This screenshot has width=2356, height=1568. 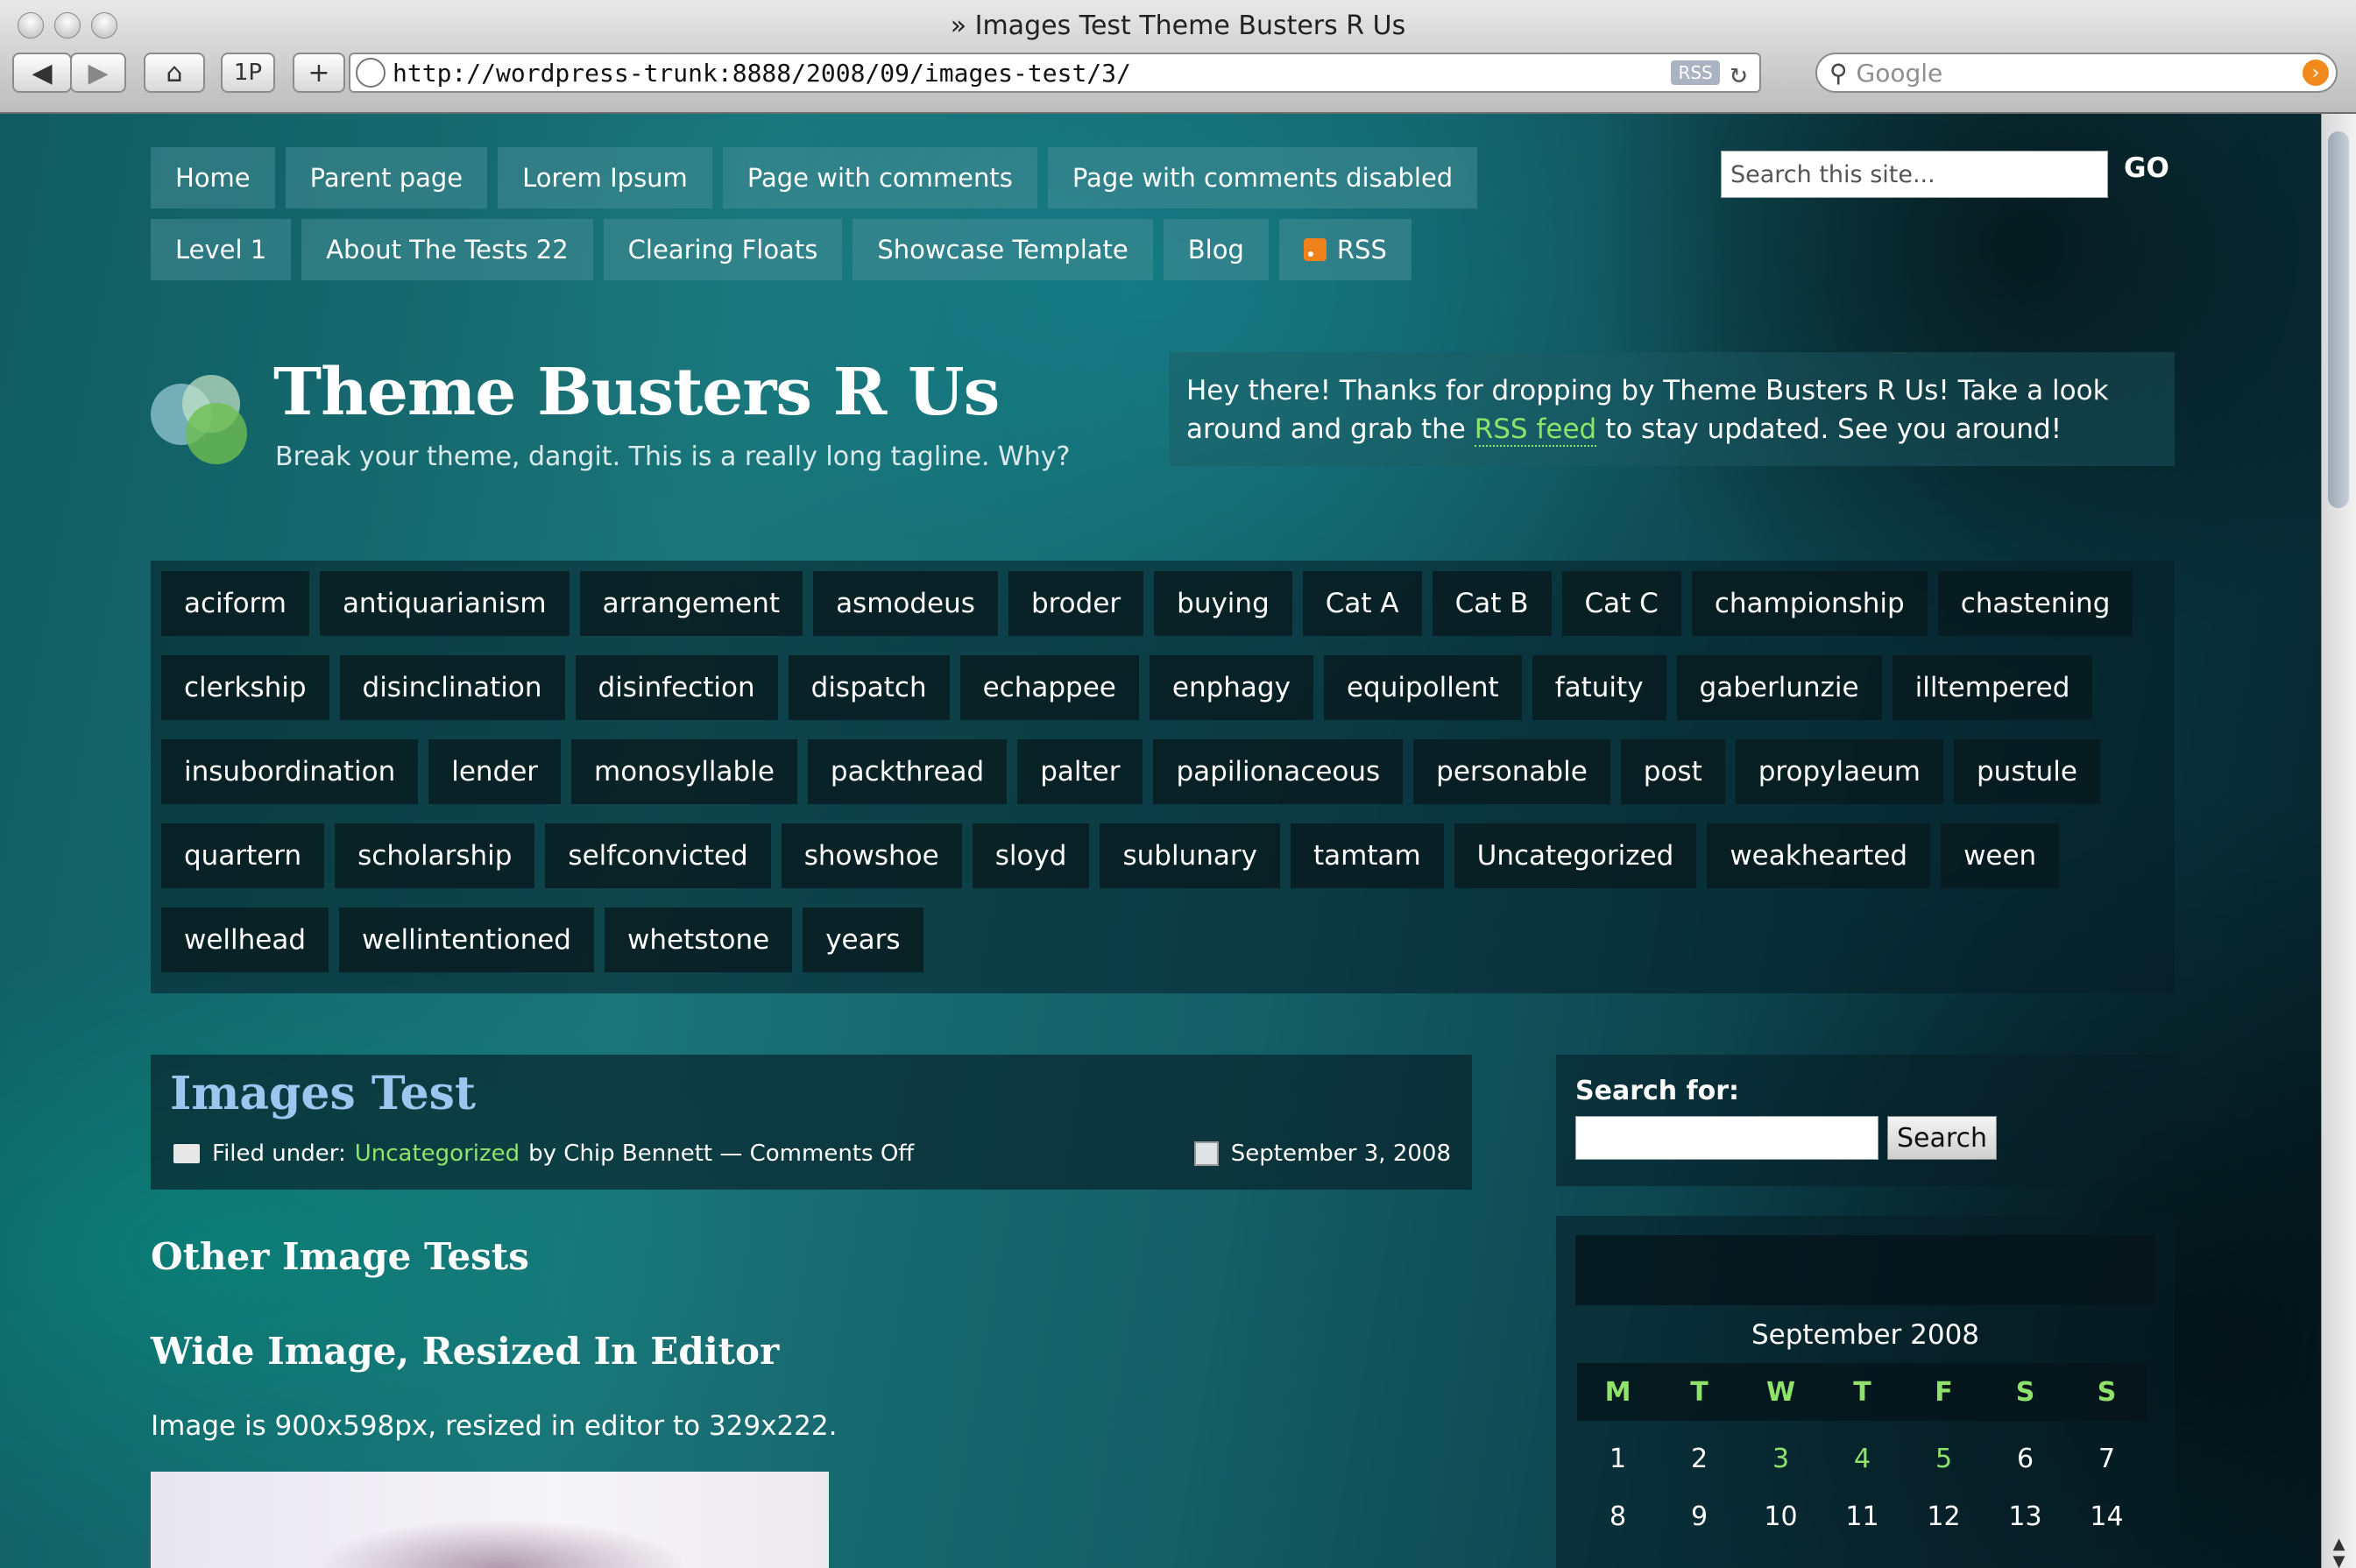 What do you see at coordinates (2027, 771) in the screenshot?
I see `tag-pustule: pustule` at bounding box center [2027, 771].